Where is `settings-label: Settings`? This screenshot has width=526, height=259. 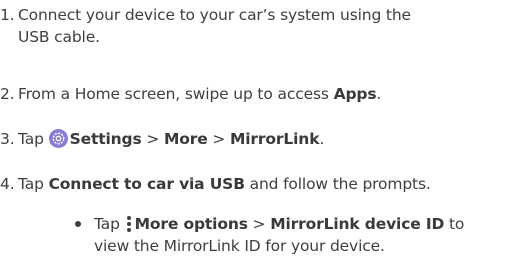
settings-label: Settings is located at coordinates (105, 139).